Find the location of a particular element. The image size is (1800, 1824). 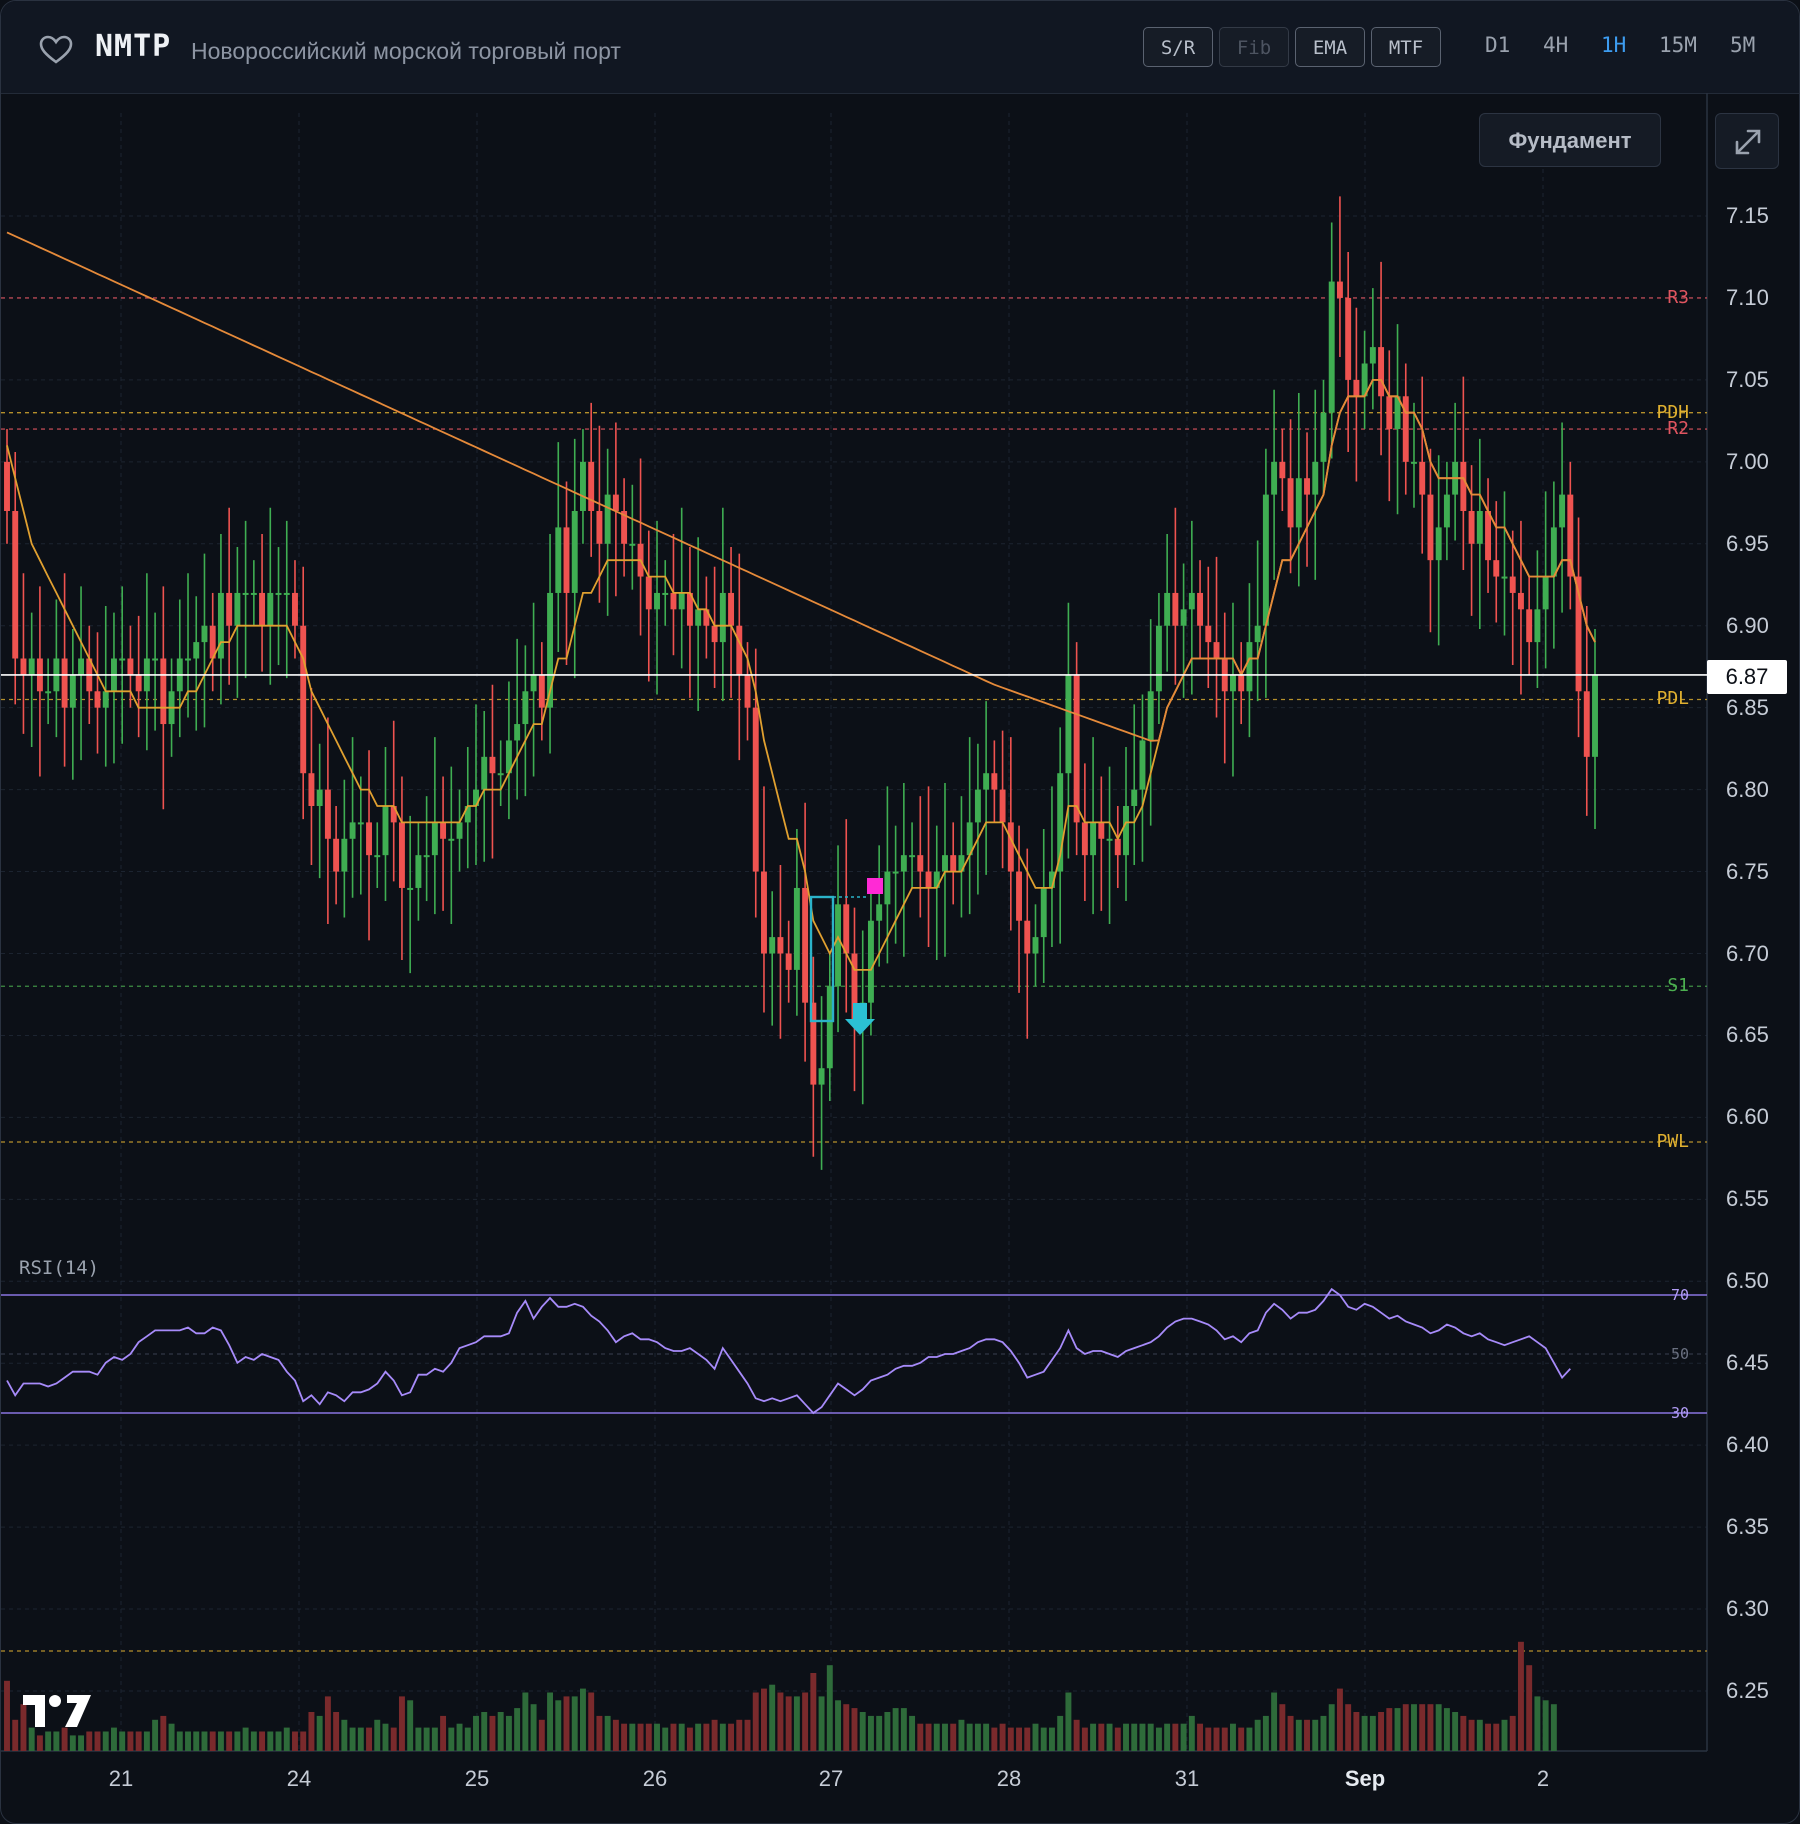

expand-button is located at coordinates (1747, 141).